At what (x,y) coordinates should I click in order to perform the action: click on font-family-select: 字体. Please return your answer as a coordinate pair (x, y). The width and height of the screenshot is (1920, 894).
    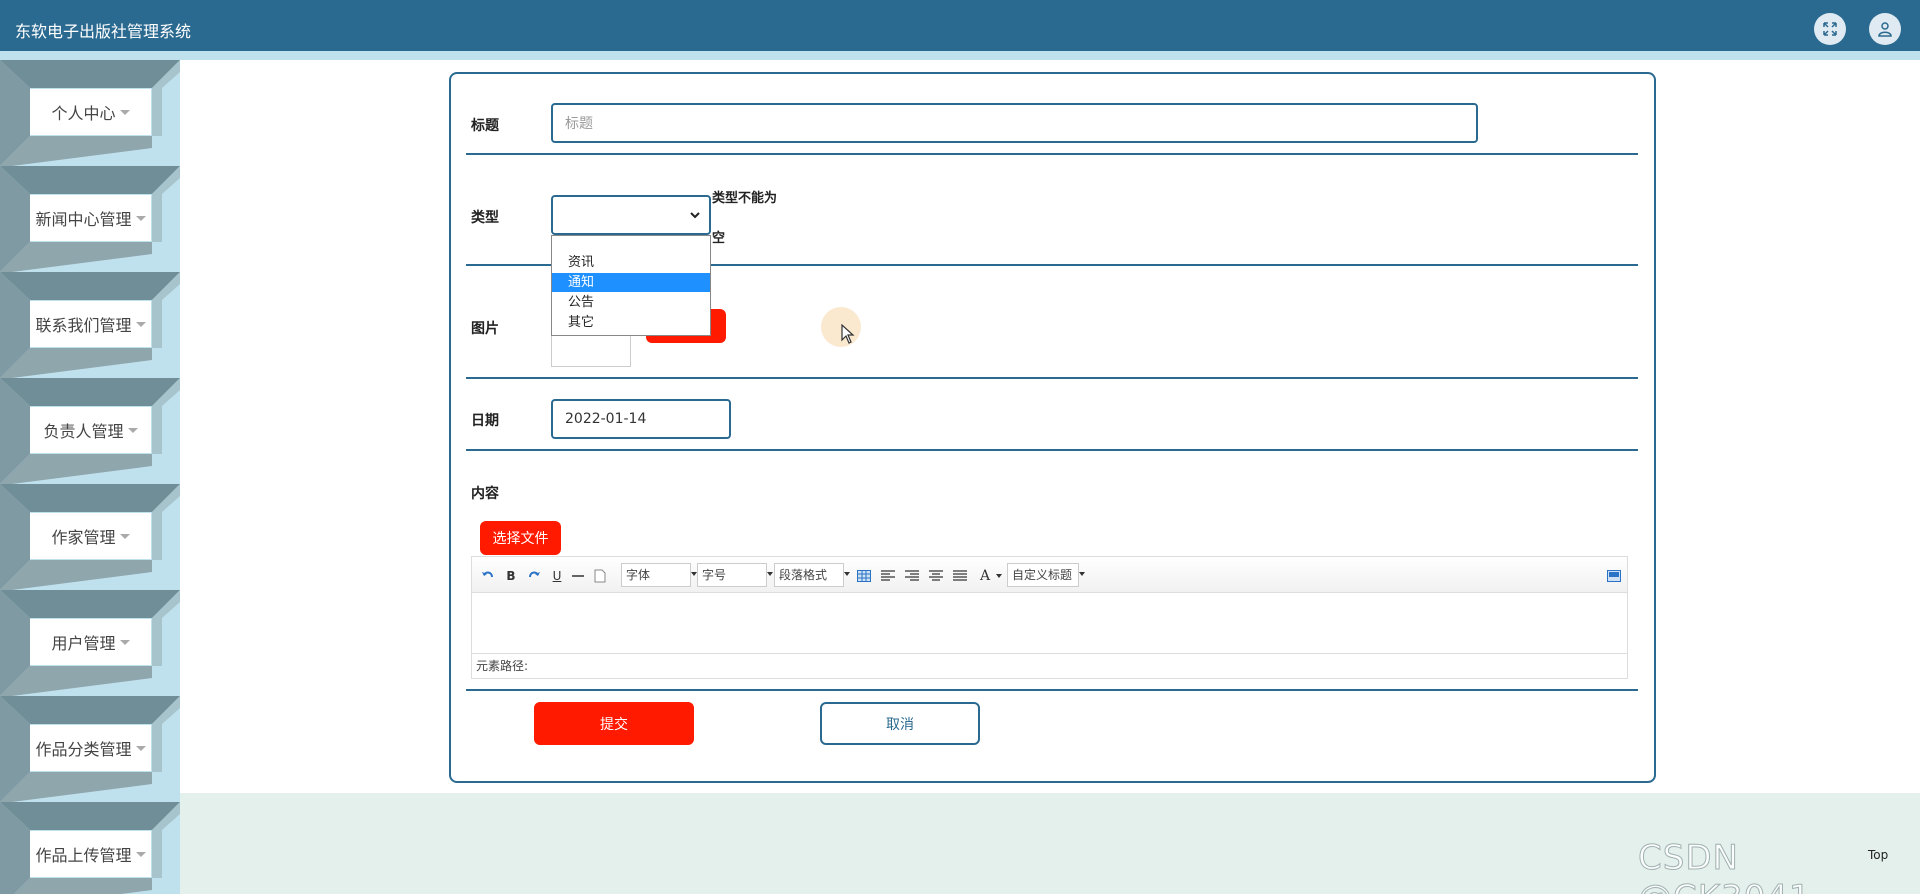
    Looking at the image, I should click on (659, 575).